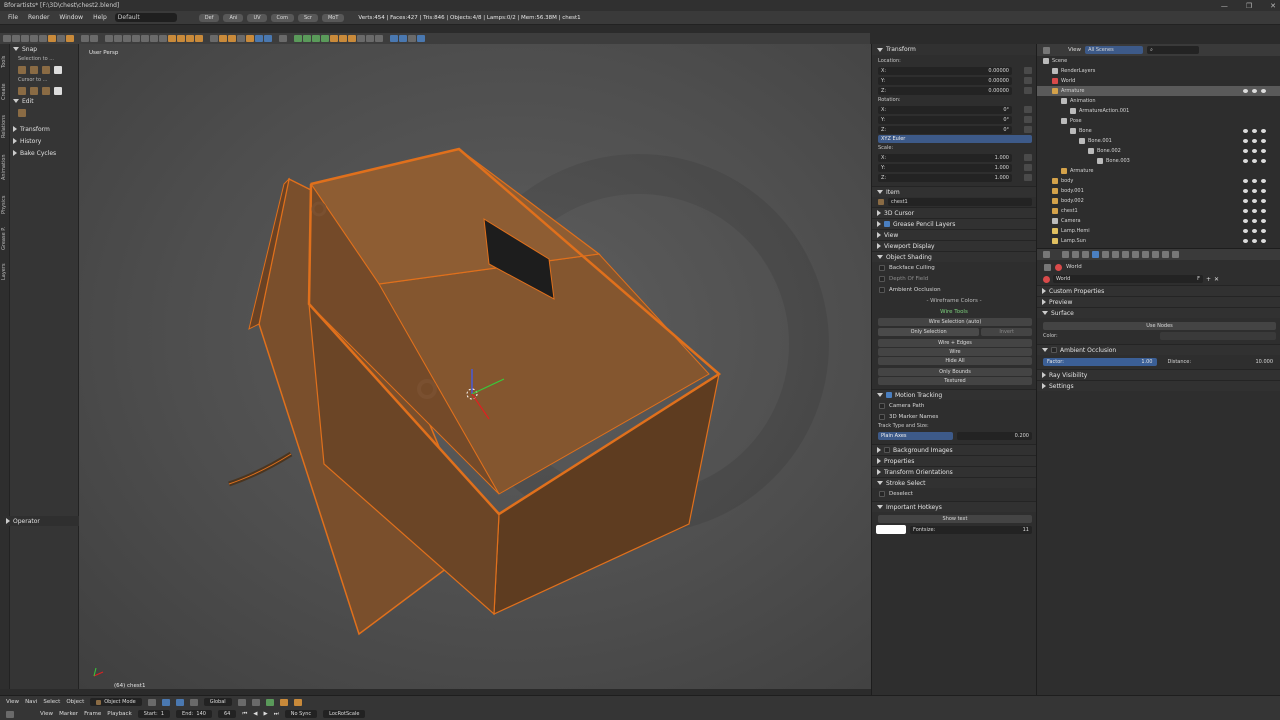 This screenshot has height=720, width=1280. What do you see at coordinates (891, 529) in the screenshot?
I see `text-color-swatch` at bounding box center [891, 529].